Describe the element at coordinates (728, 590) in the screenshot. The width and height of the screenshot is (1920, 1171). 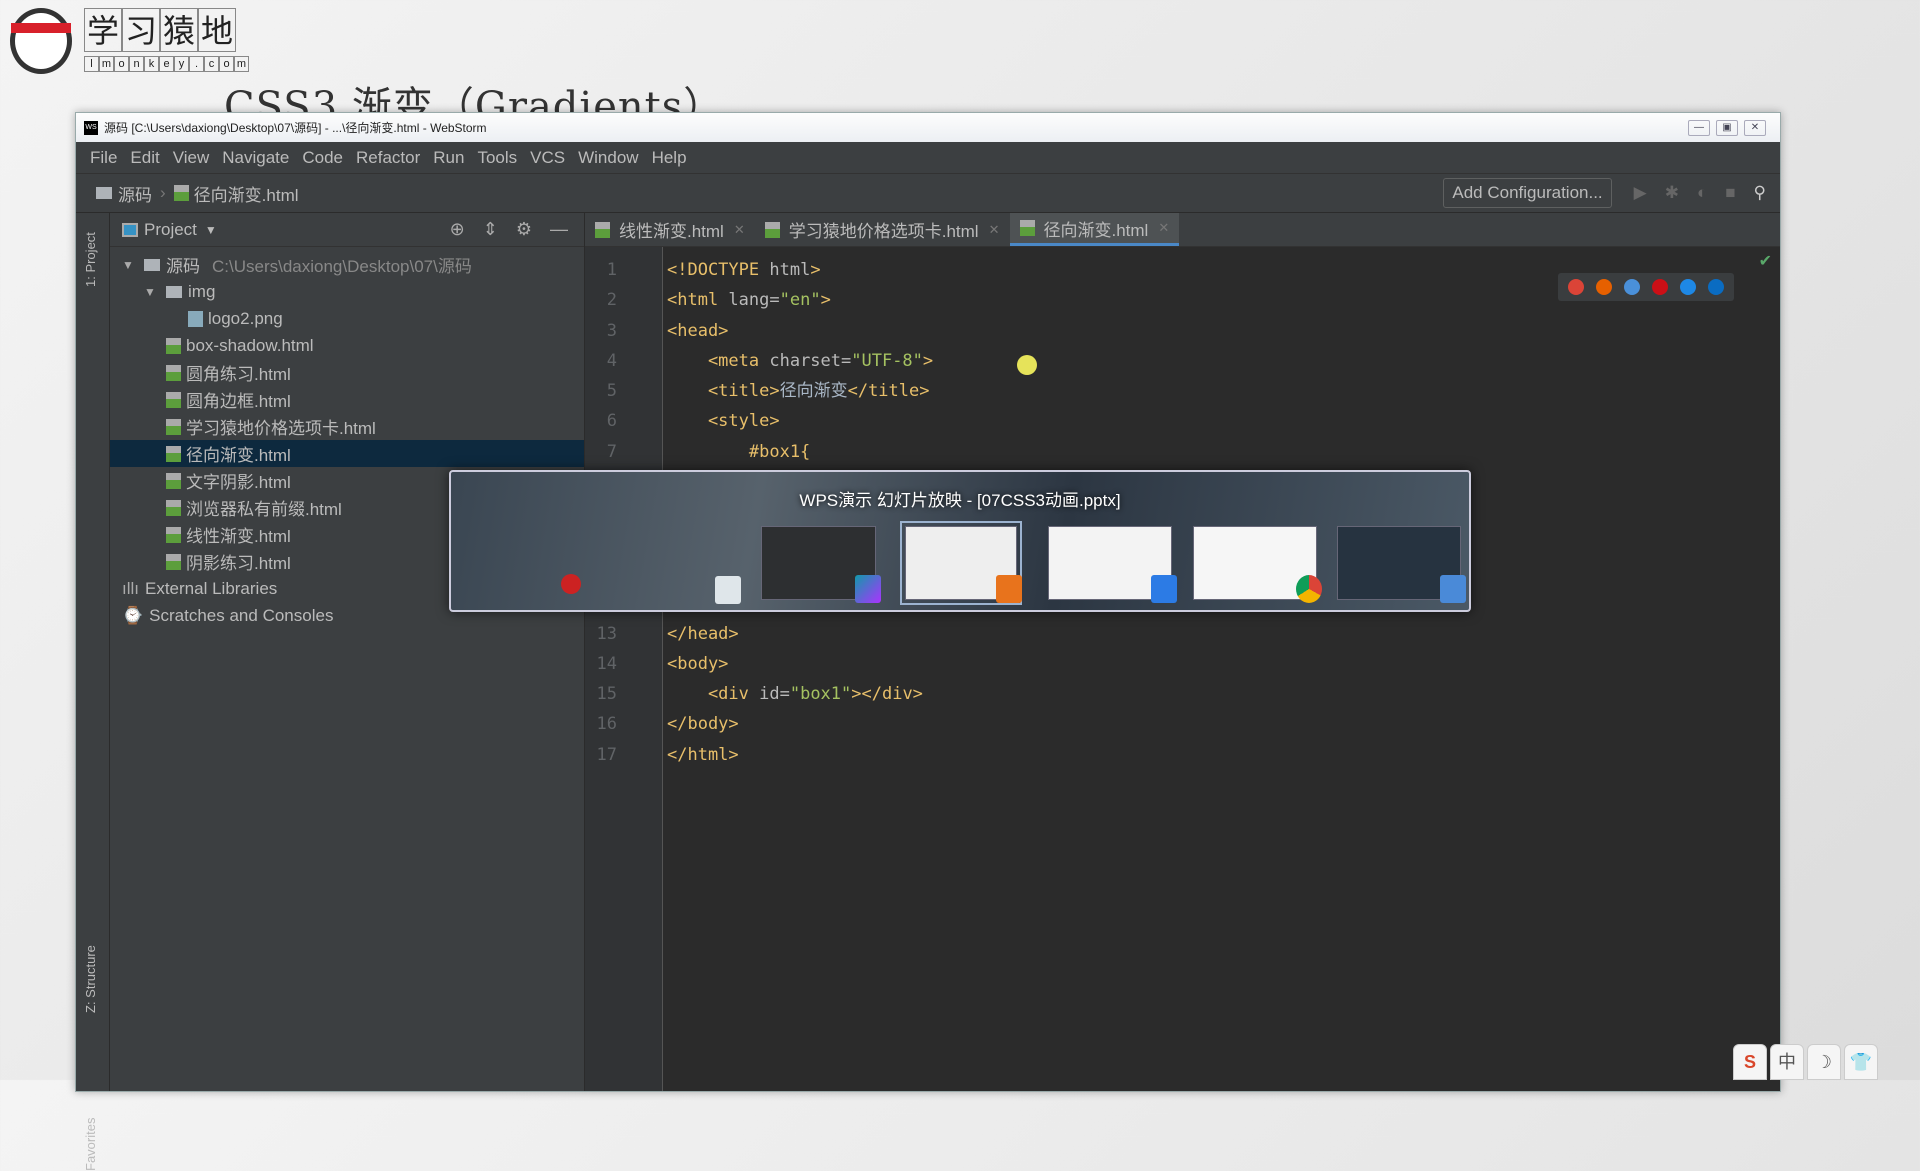
I see `window-icon` at that location.